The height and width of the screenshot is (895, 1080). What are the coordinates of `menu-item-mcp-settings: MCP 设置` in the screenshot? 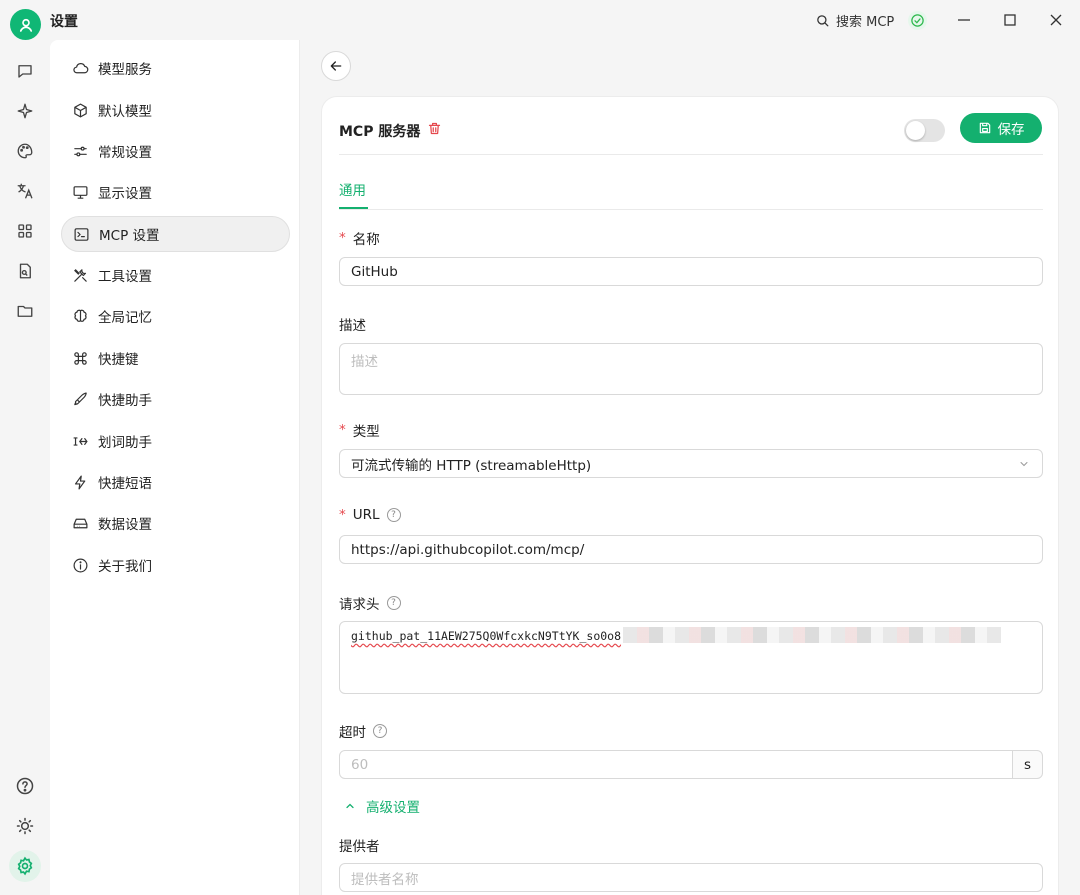 It's located at (175, 234).